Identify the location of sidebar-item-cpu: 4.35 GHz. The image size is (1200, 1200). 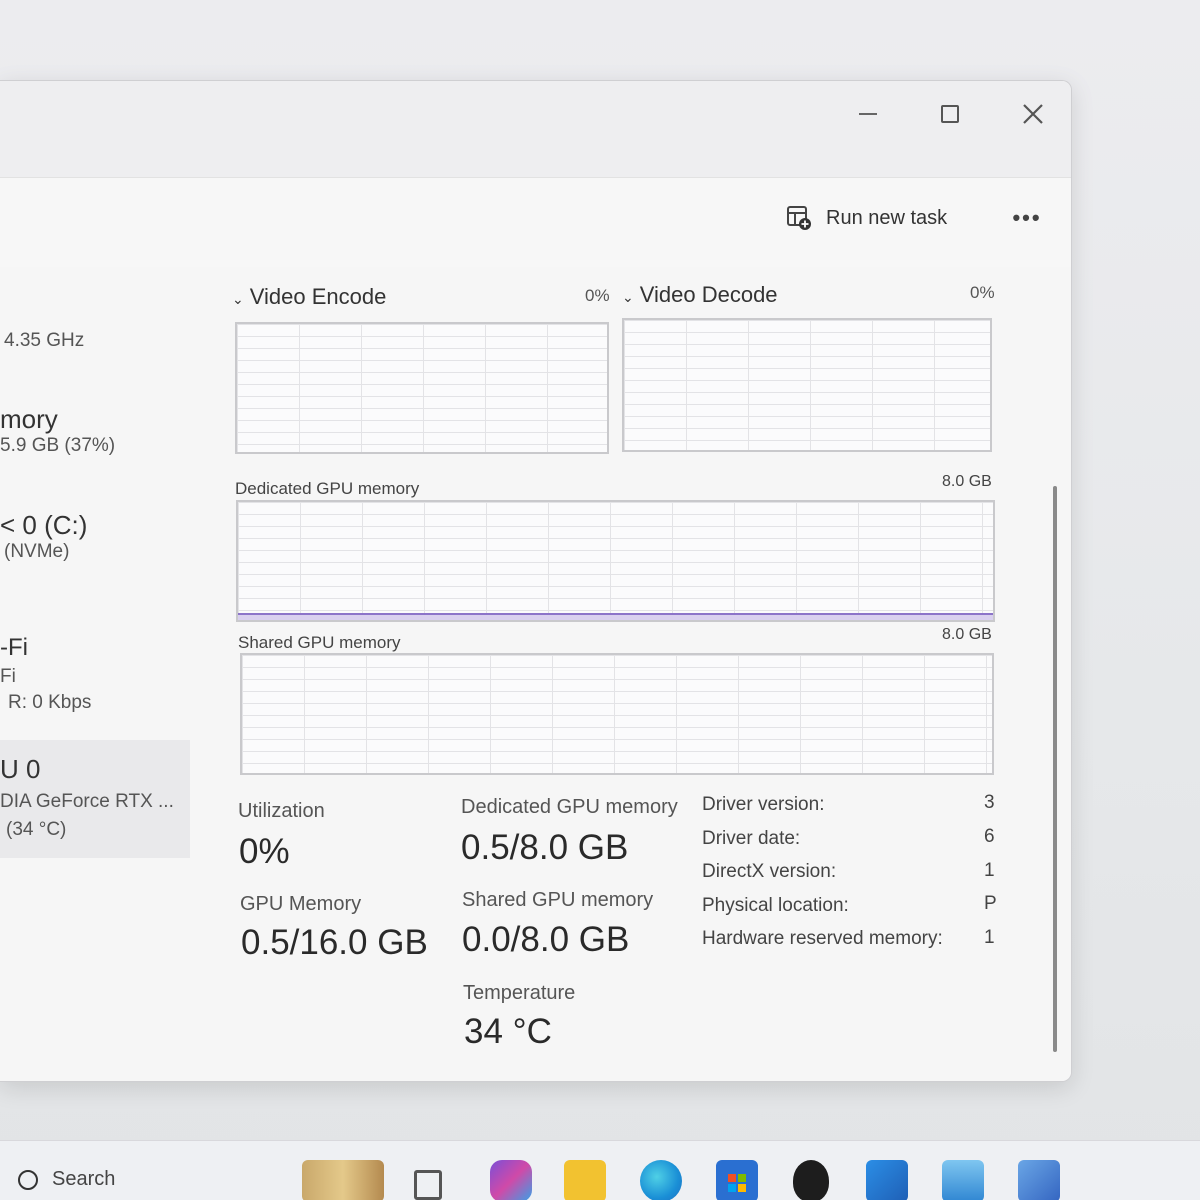
(95, 341).